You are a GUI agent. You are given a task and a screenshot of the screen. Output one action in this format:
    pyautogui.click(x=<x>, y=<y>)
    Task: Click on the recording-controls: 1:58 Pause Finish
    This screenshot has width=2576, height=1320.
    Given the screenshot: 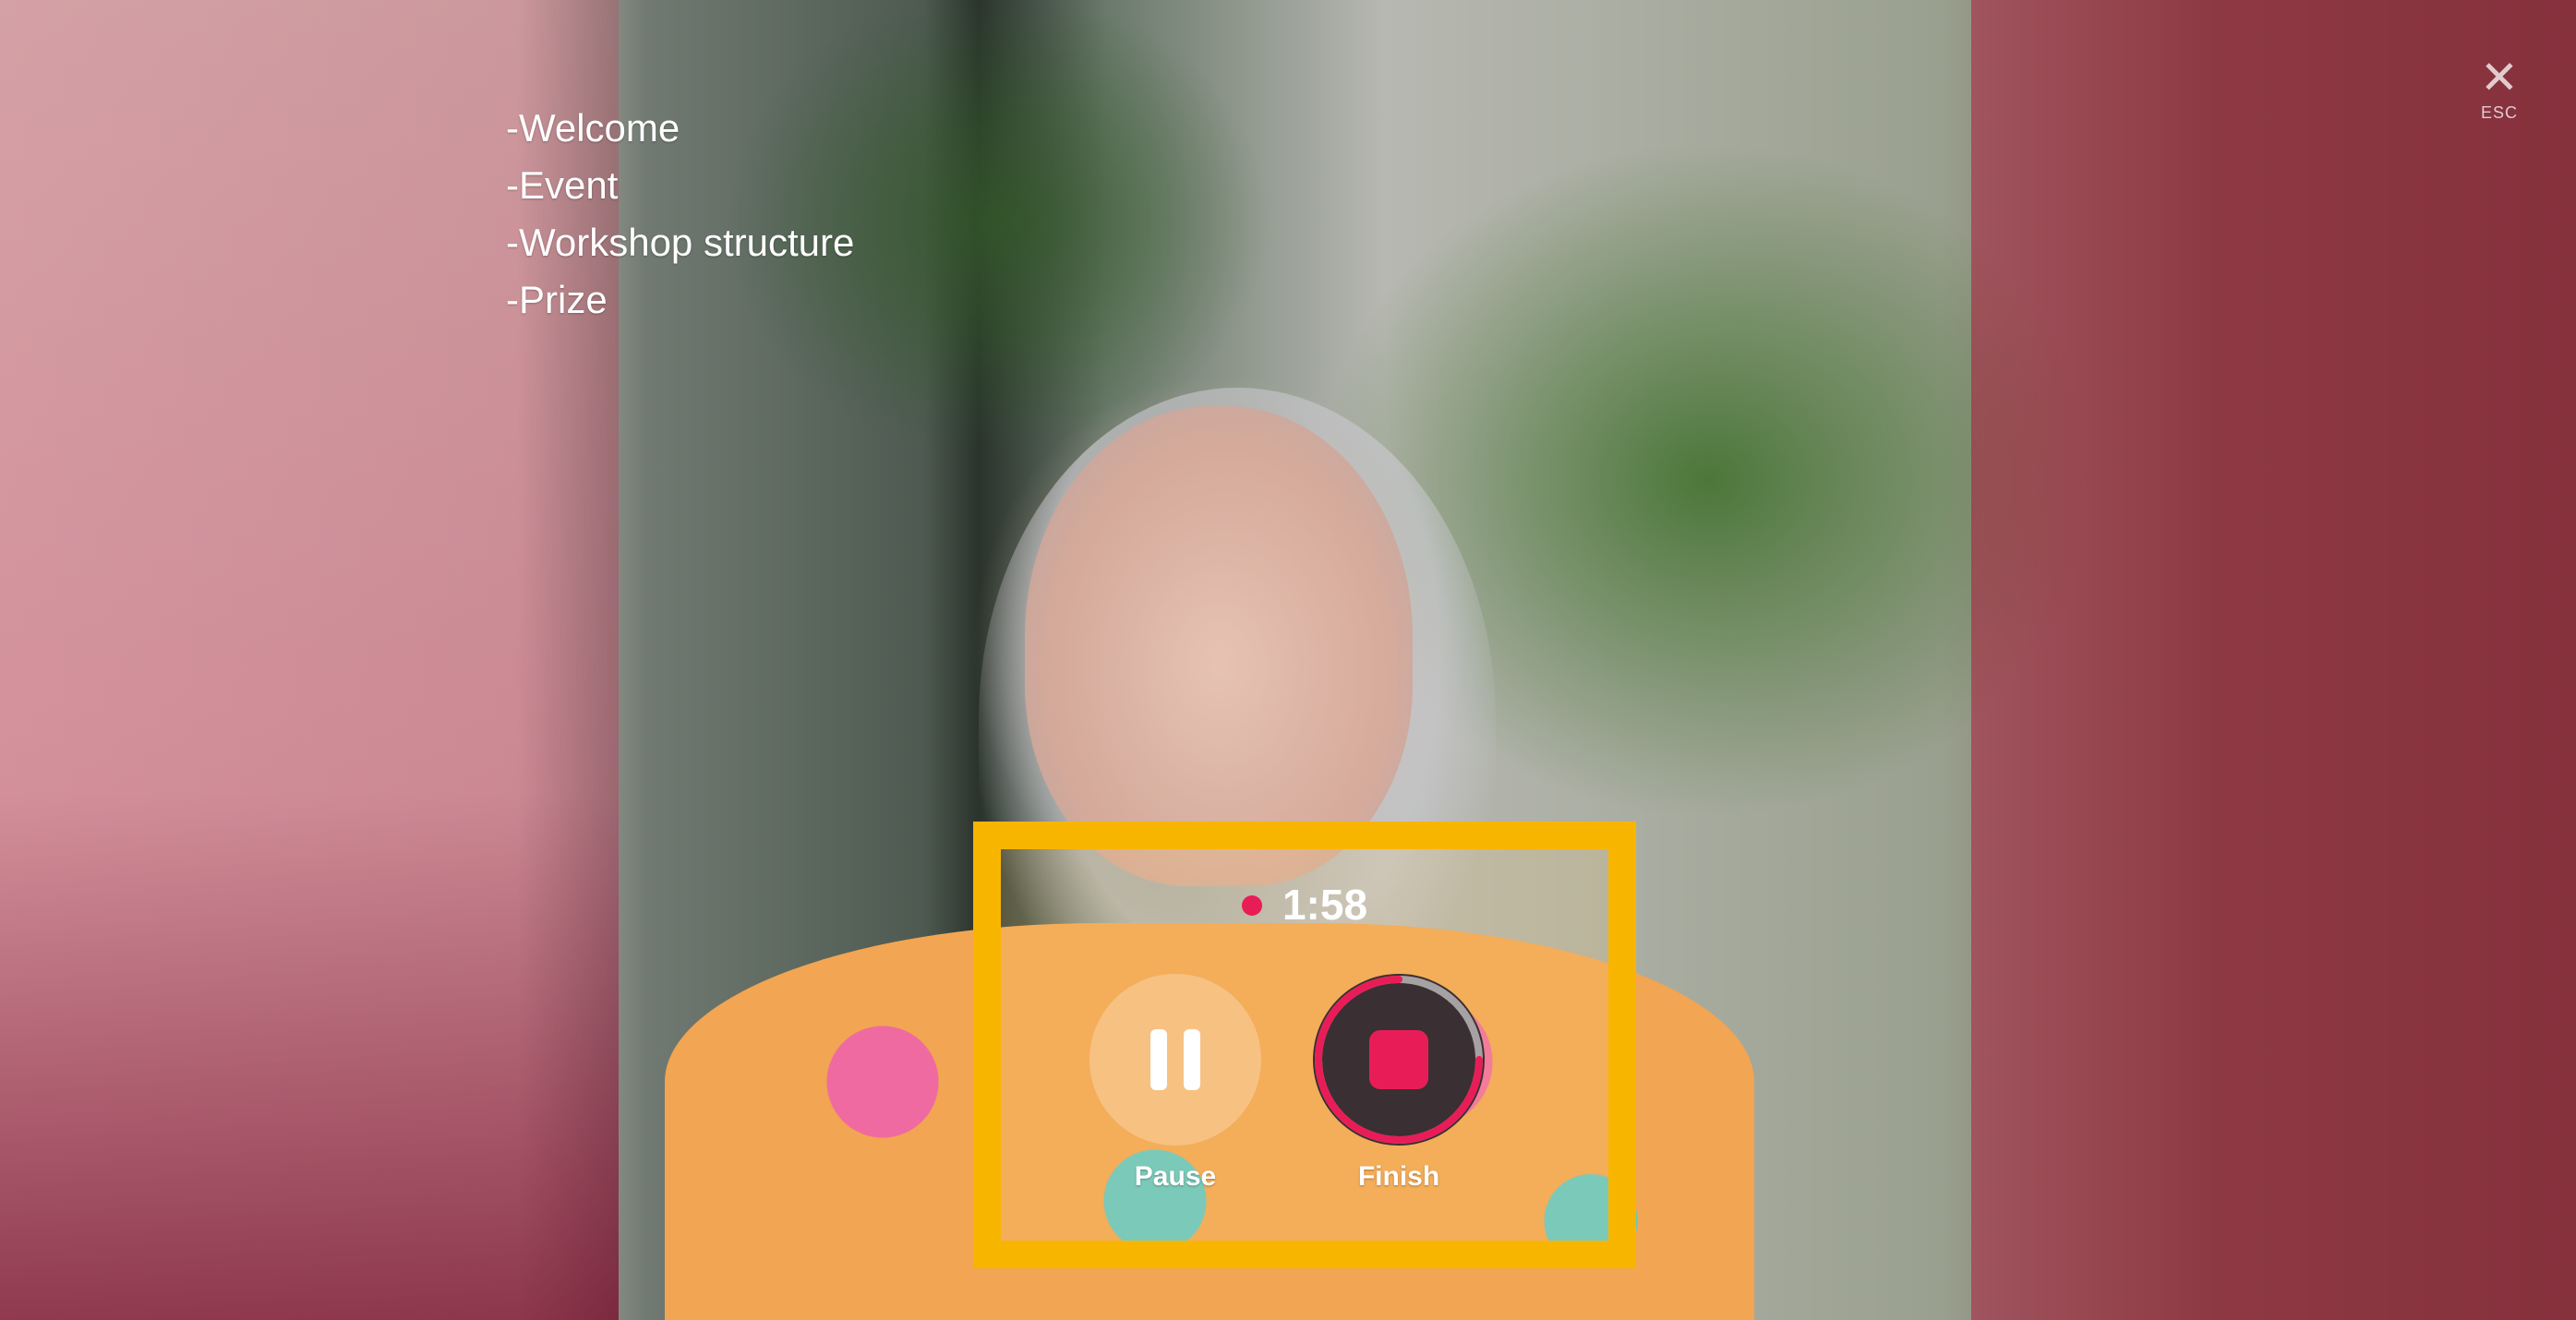 What is the action you would take?
    pyautogui.click(x=1304, y=1045)
    